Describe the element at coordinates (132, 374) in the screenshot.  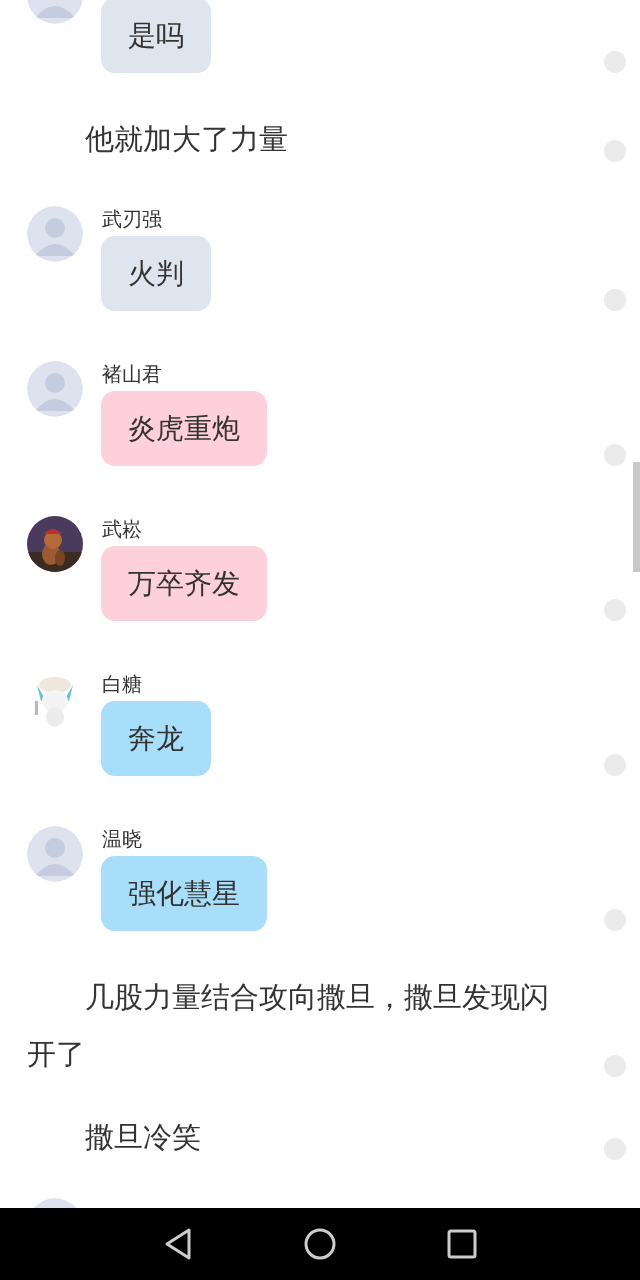
I see `sender-name: 褚山君` at that location.